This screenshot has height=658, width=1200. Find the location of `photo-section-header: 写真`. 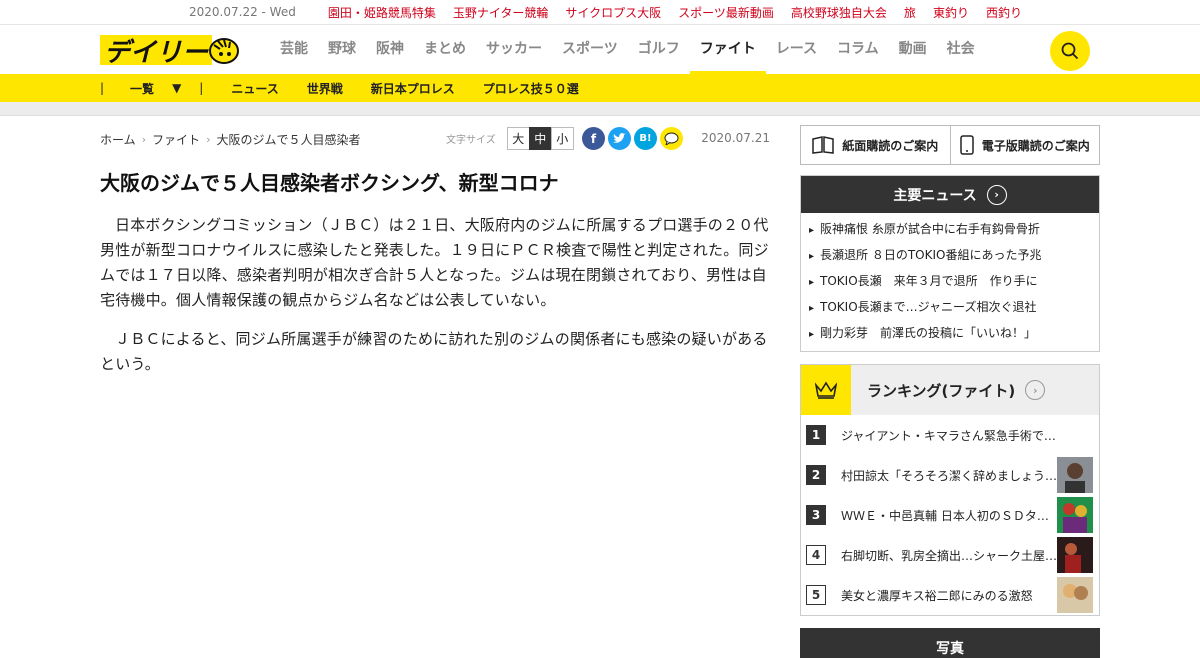

photo-section-header: 写真 is located at coordinates (950, 643).